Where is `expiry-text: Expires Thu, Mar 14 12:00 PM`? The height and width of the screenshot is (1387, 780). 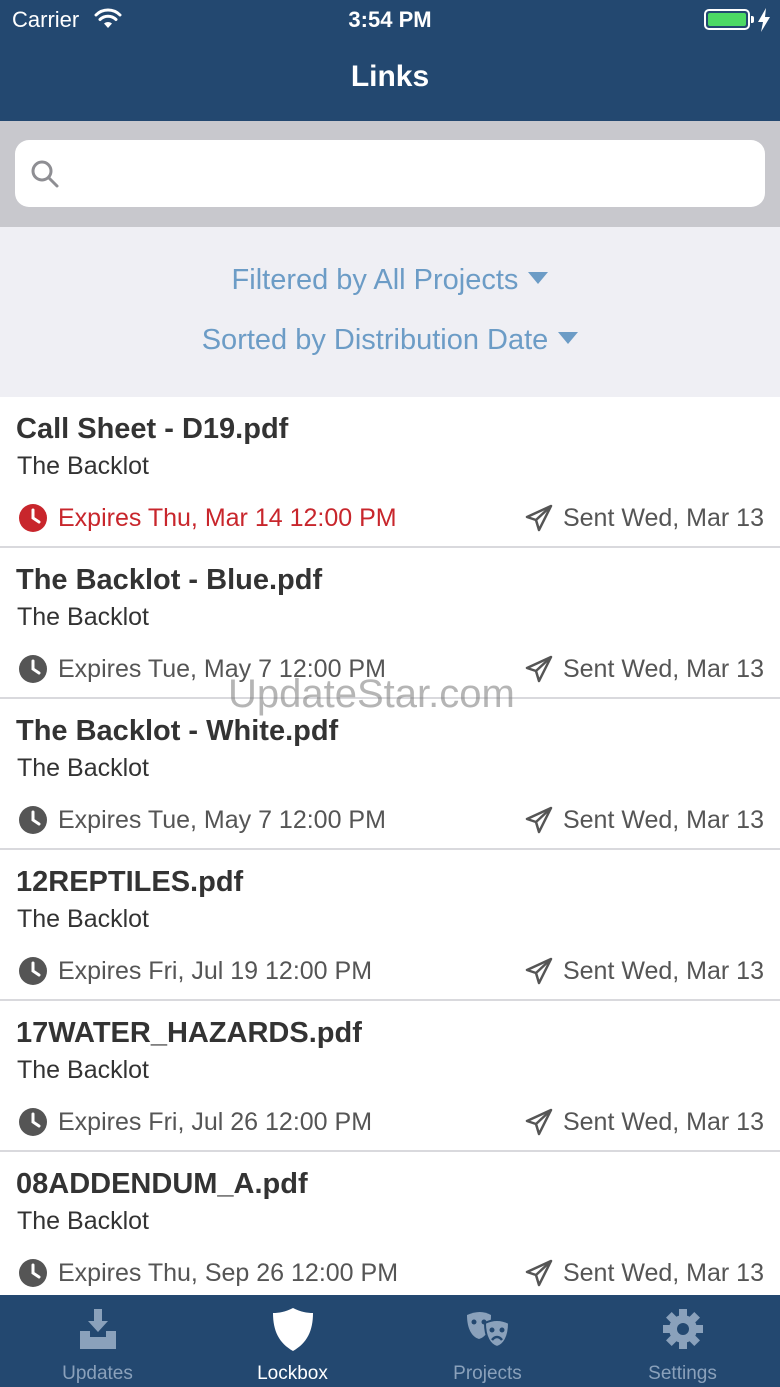
expiry-text: Expires Thu, Mar 14 12:00 PM is located at coordinates (227, 517).